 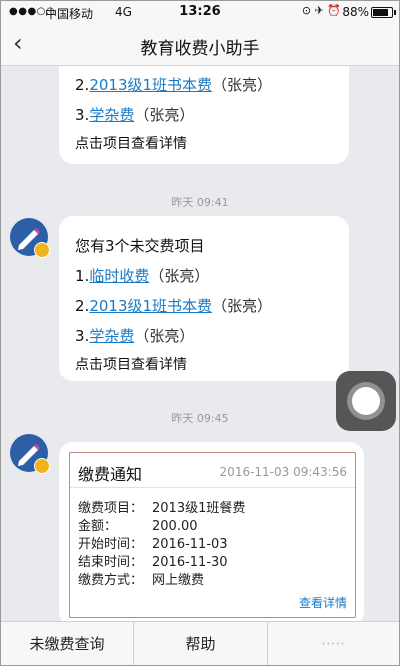 I want to click on notice-value: 网上缴费, so click(x=178, y=580).